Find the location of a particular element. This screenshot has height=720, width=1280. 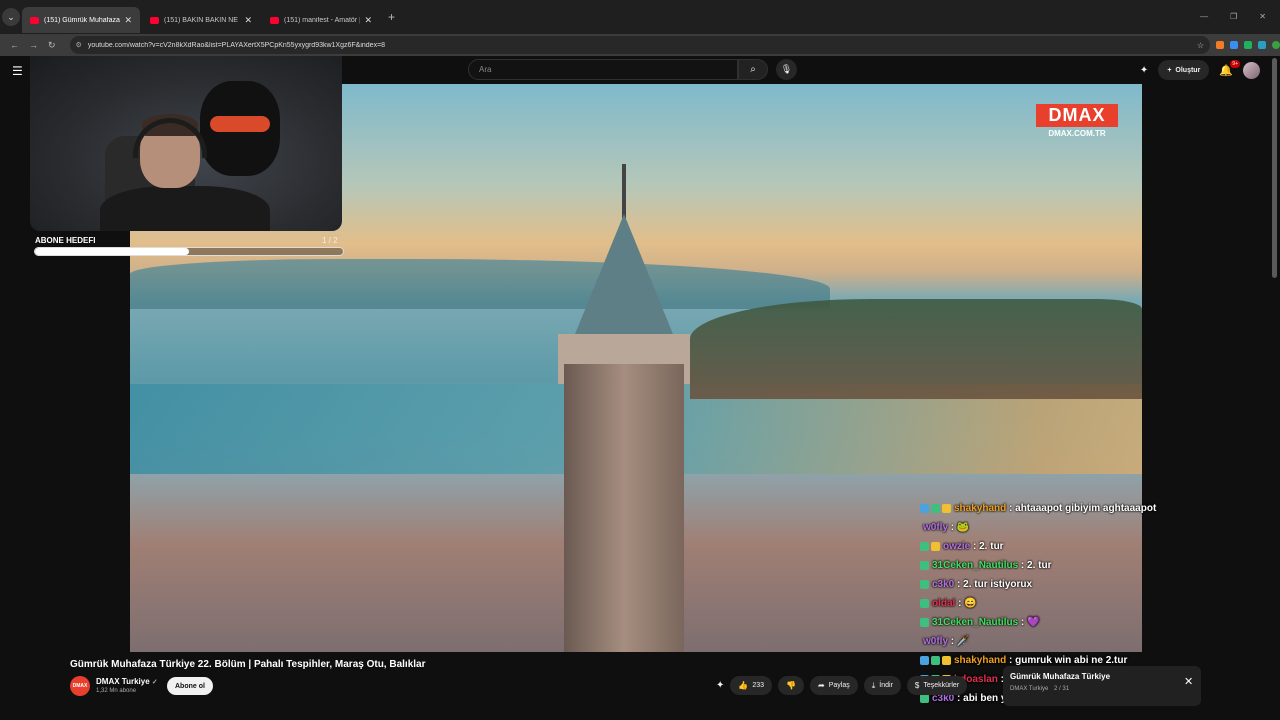

share-button: ➦ Paylaş is located at coordinates (834, 685).